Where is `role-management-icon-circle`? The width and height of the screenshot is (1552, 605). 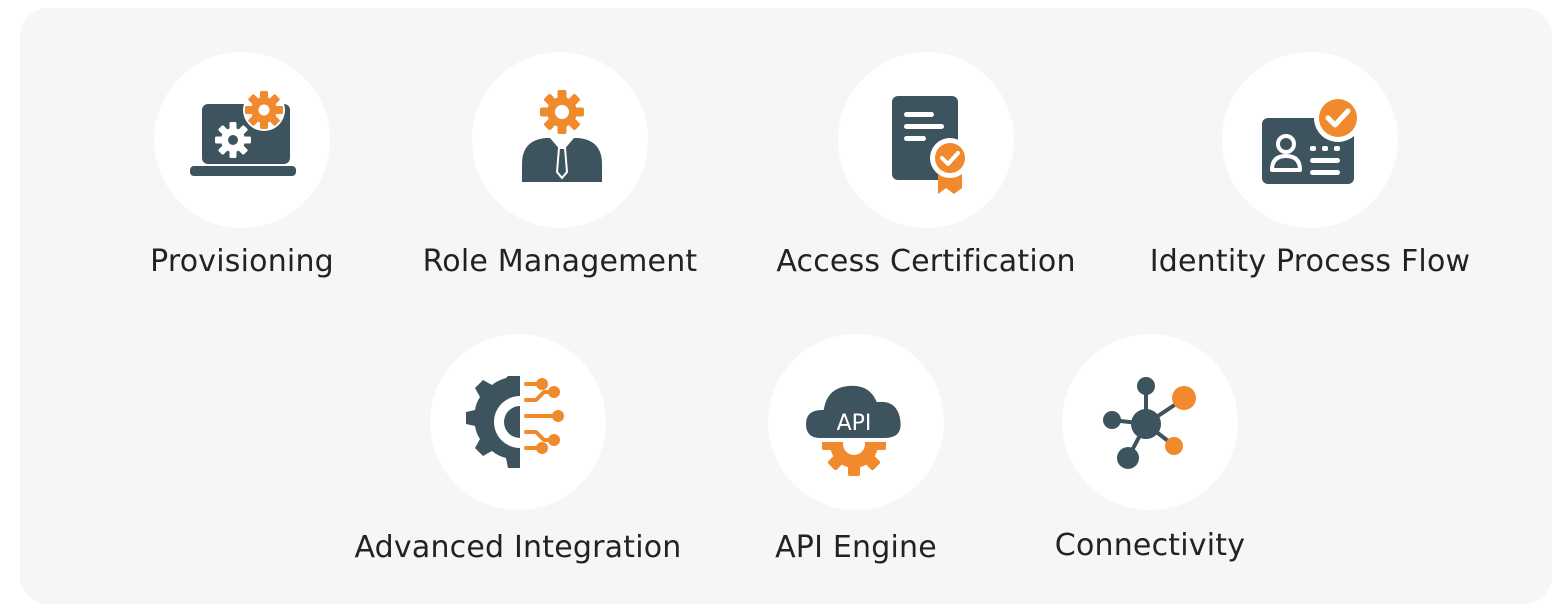
role-management-icon-circle is located at coordinates (560, 140).